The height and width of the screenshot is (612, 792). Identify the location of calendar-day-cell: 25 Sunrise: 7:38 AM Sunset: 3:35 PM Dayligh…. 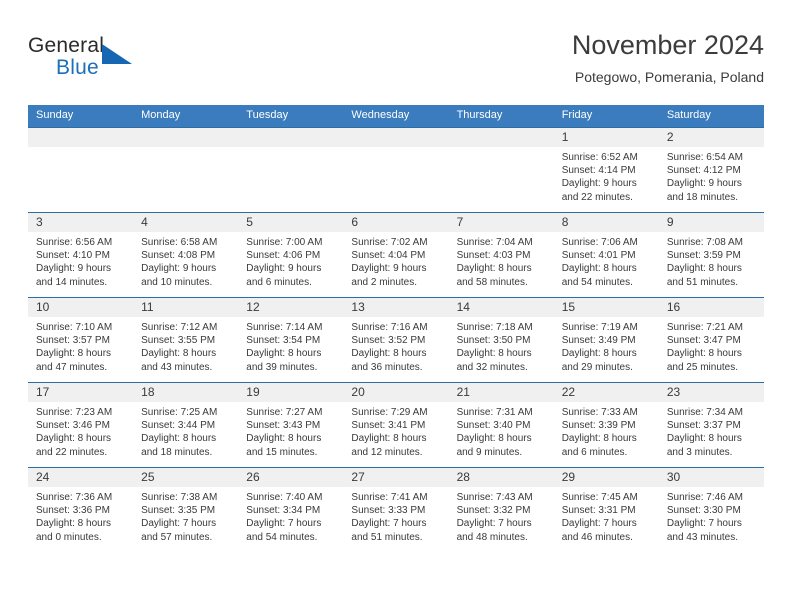
(186, 509).